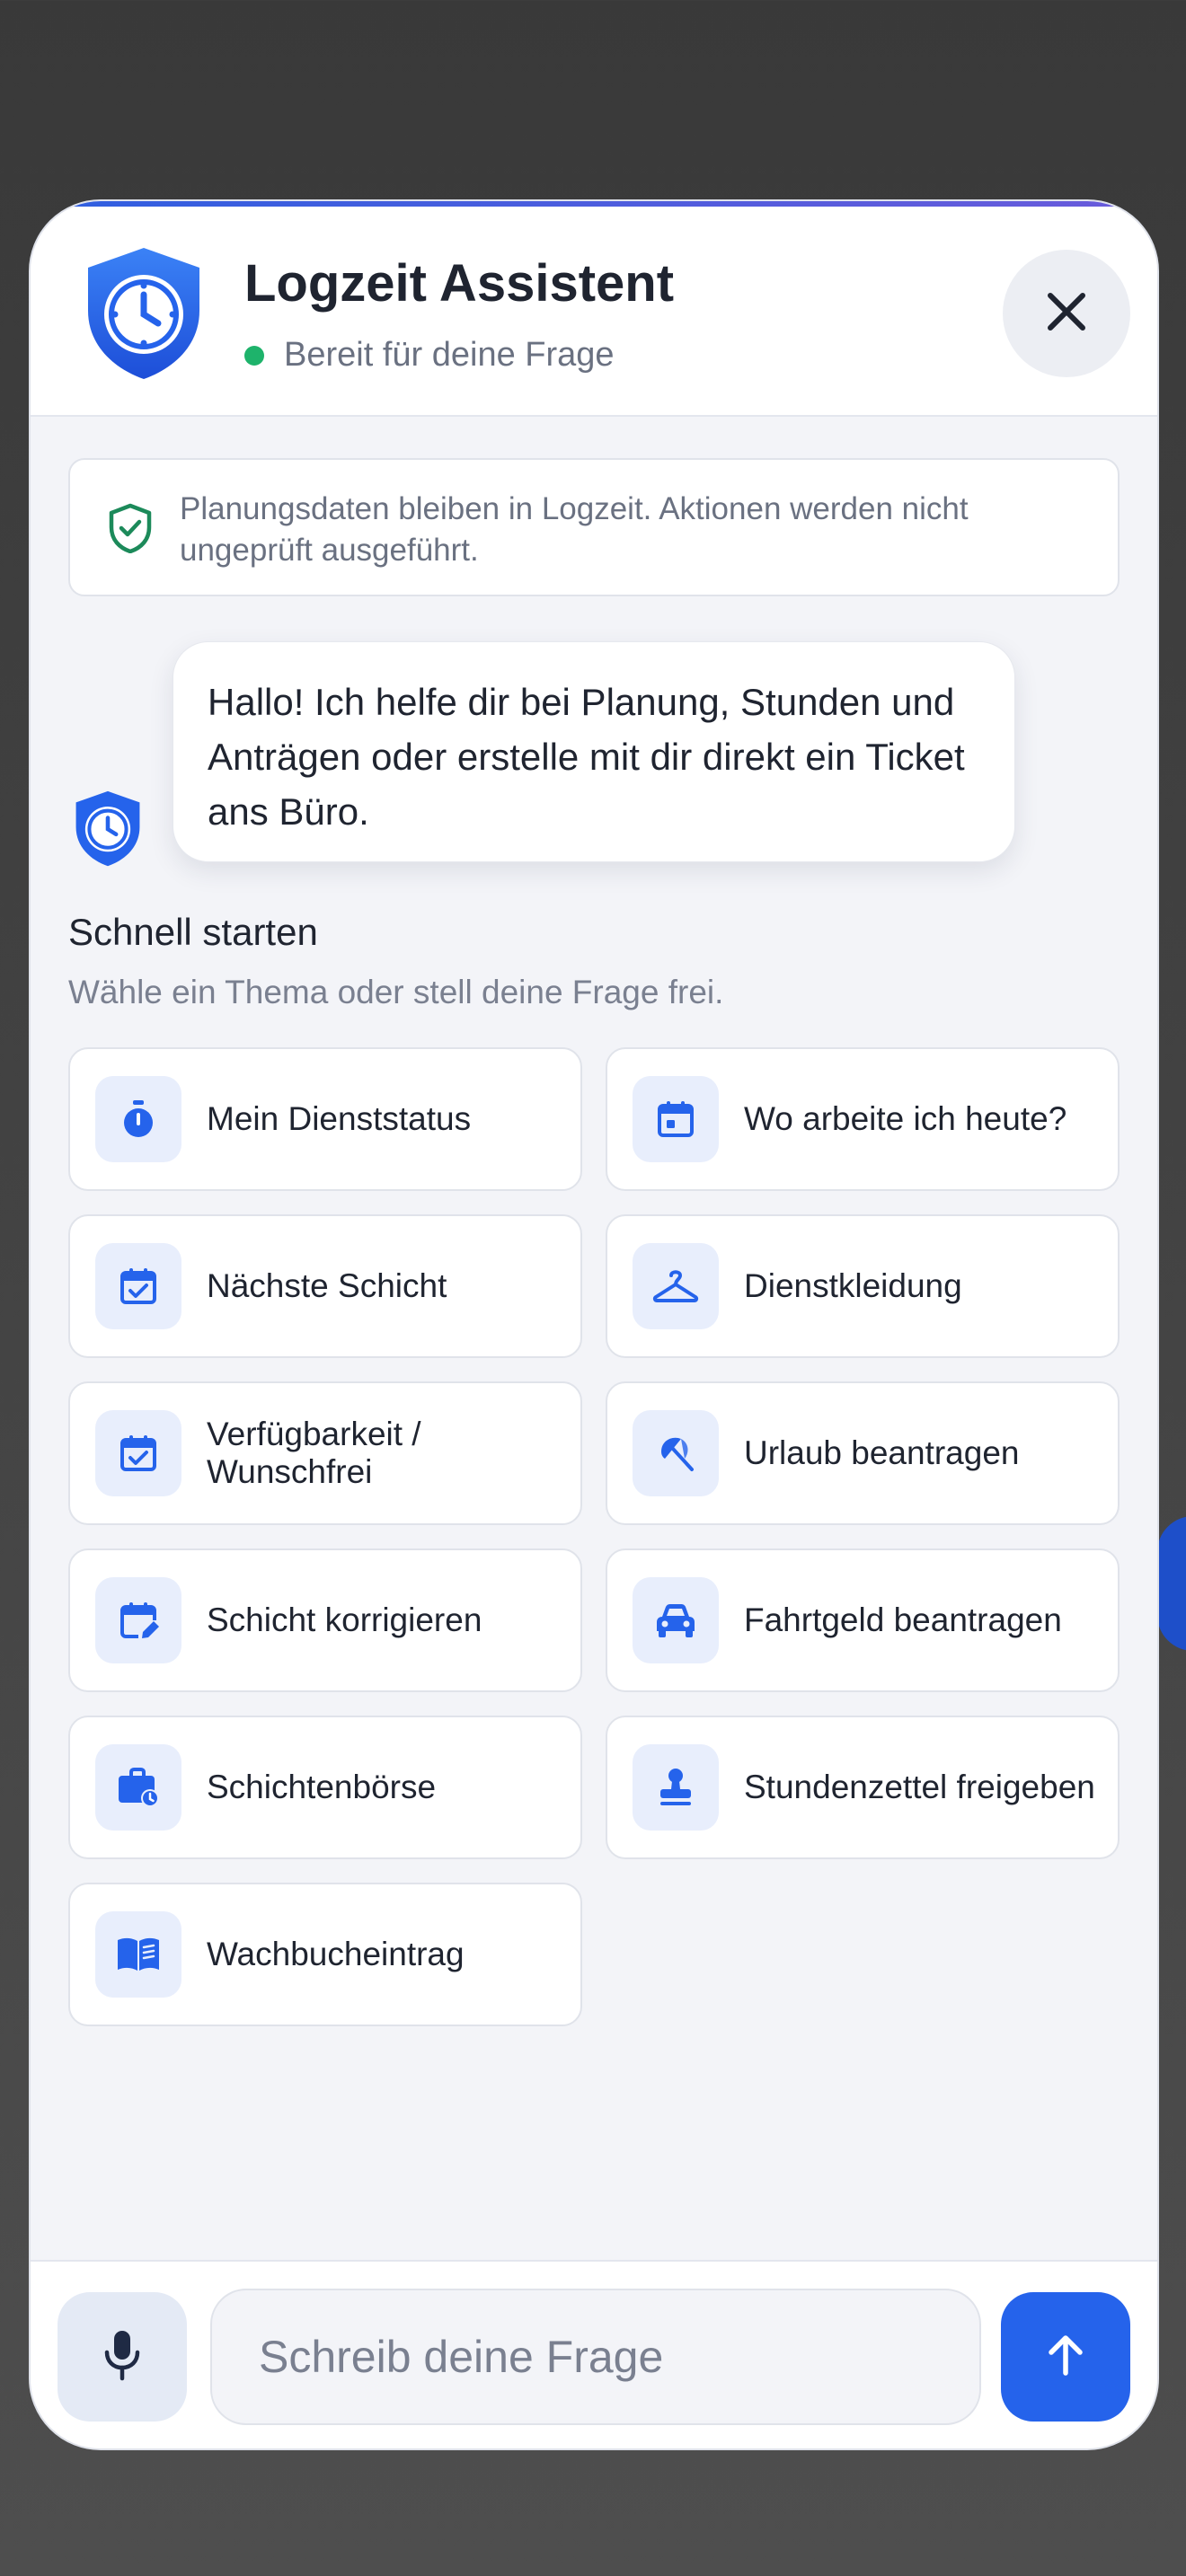  What do you see at coordinates (108, 828) in the screenshot?
I see `bot-avatar-shield-icon` at bounding box center [108, 828].